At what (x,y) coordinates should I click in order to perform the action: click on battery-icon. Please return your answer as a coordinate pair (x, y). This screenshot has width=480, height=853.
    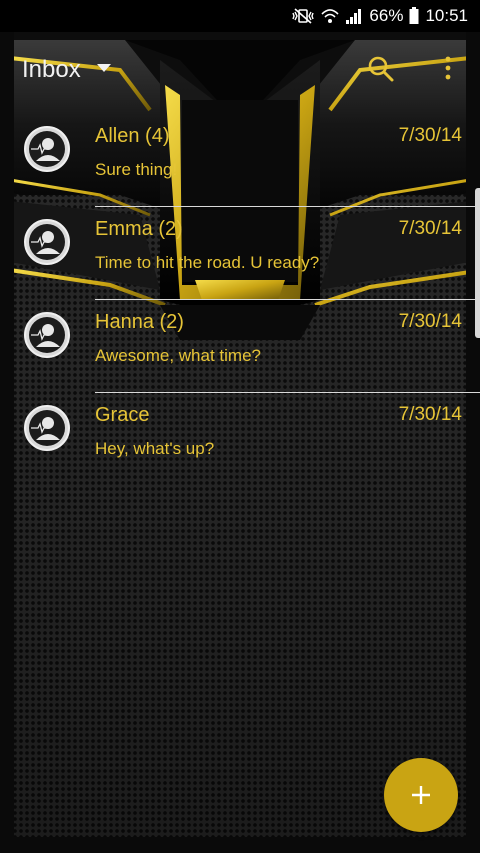
    Looking at the image, I should click on (414, 16).